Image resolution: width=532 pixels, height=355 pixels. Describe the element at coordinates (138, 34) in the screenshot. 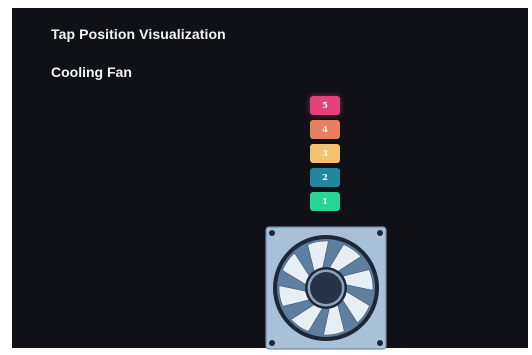

I see `page-title: Tap Position Visualization` at that location.